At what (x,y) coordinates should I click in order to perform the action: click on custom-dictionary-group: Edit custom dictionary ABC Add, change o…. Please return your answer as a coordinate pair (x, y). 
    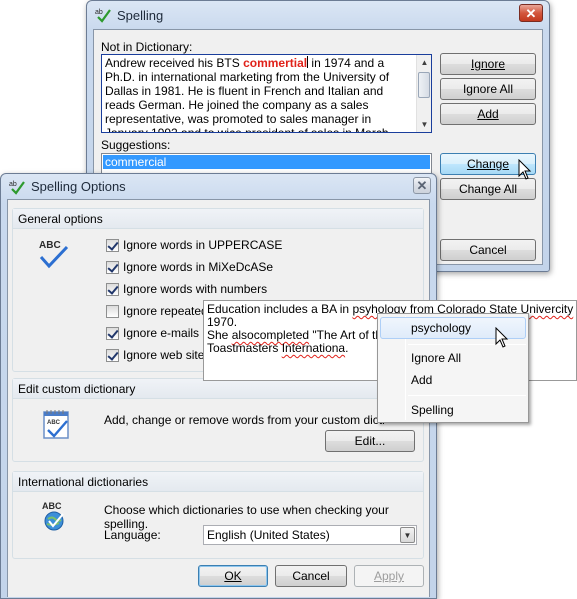
    Looking at the image, I should click on (218, 420).